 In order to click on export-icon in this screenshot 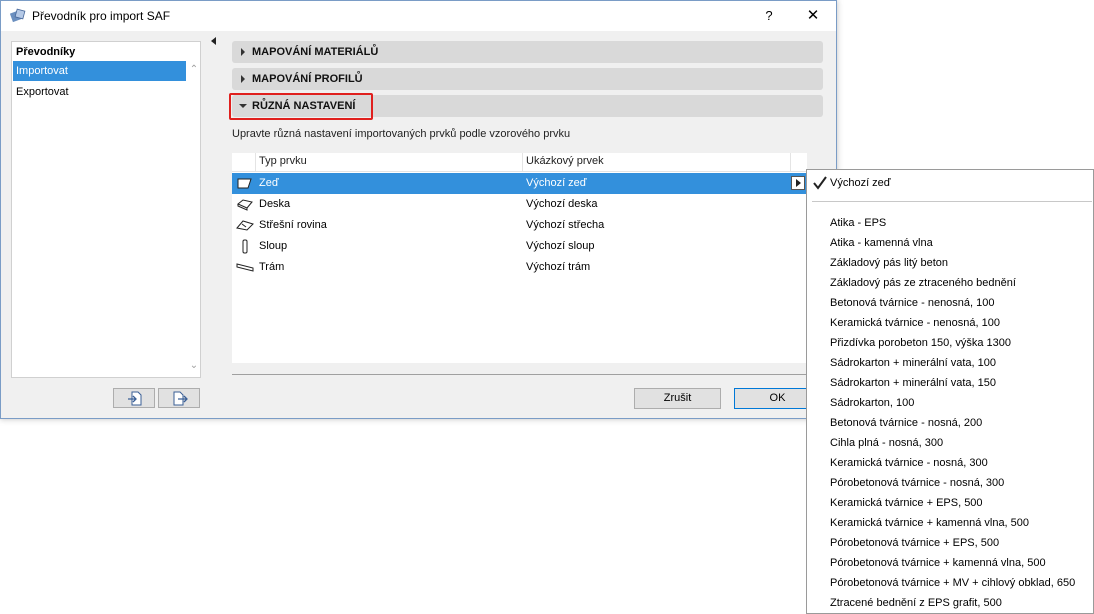, I will do `click(180, 398)`.